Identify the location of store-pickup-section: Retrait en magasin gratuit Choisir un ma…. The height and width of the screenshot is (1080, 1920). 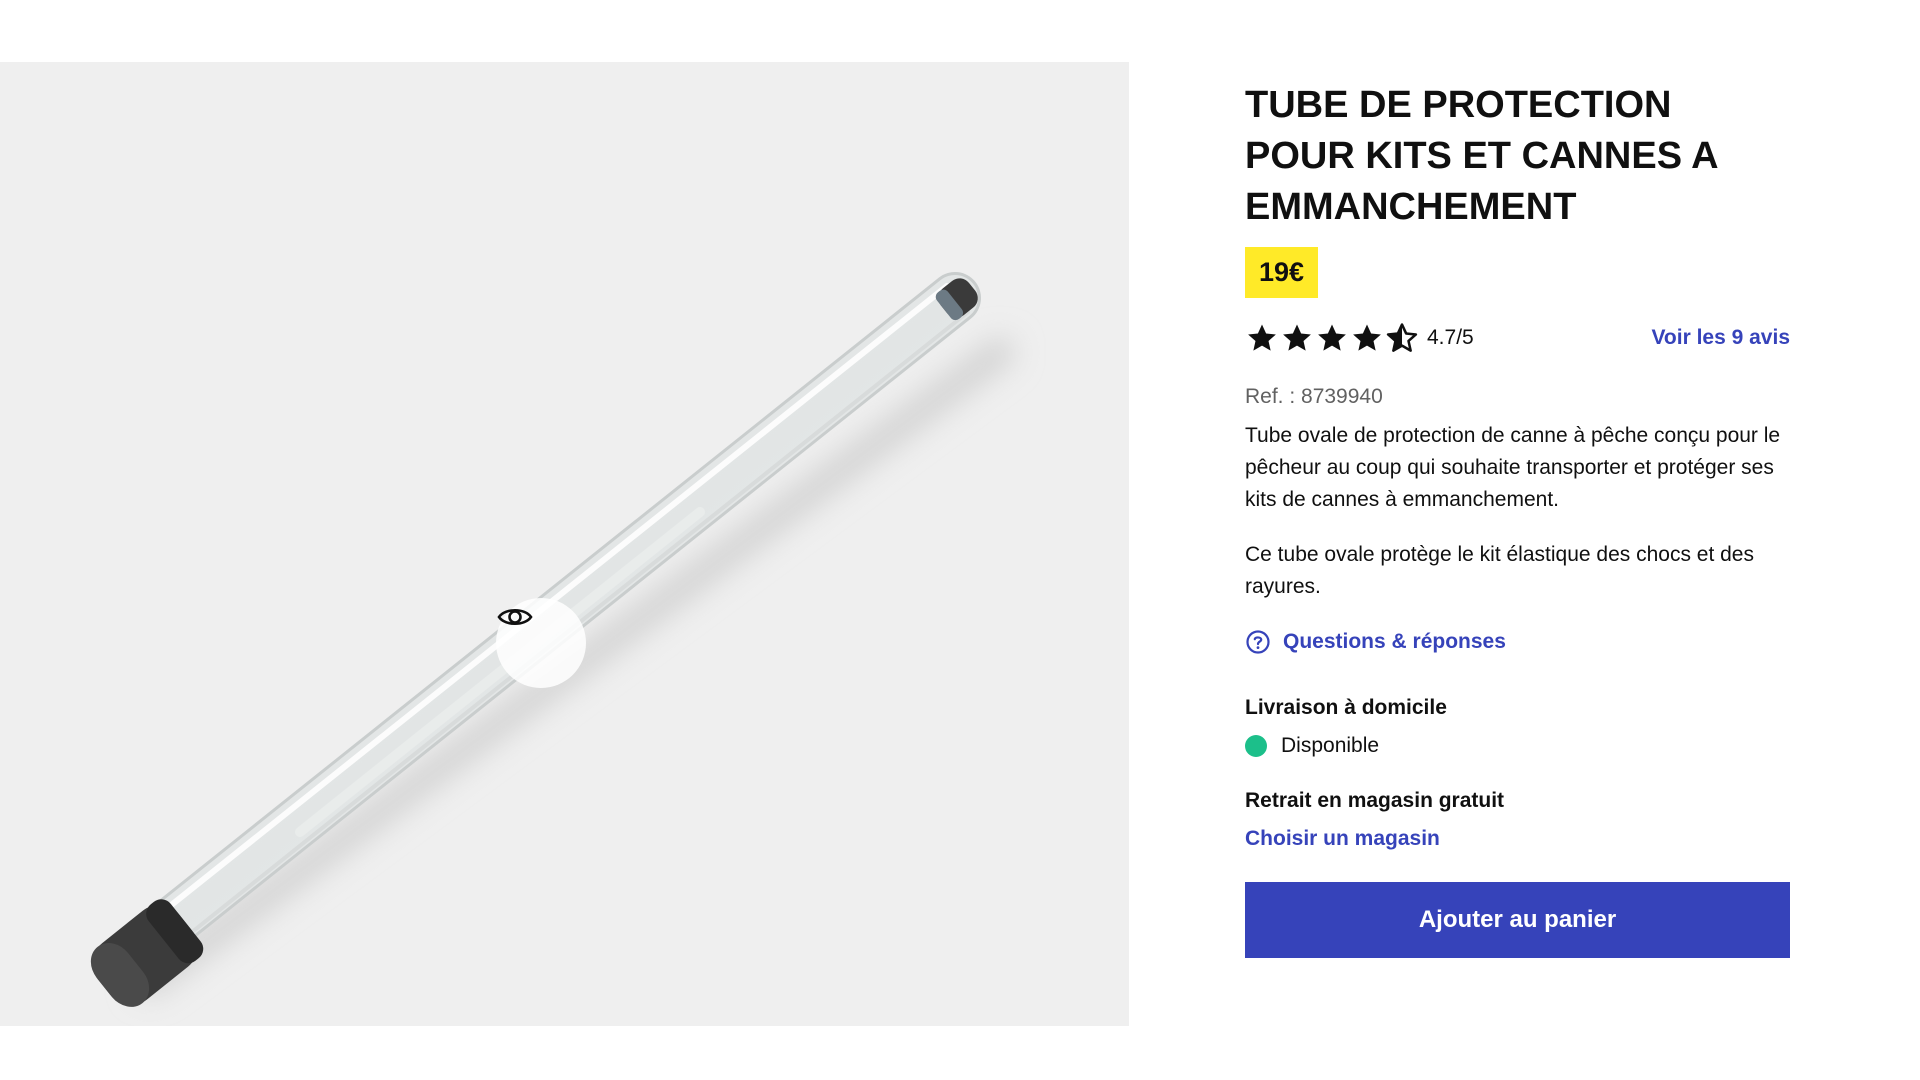
(1517, 820).